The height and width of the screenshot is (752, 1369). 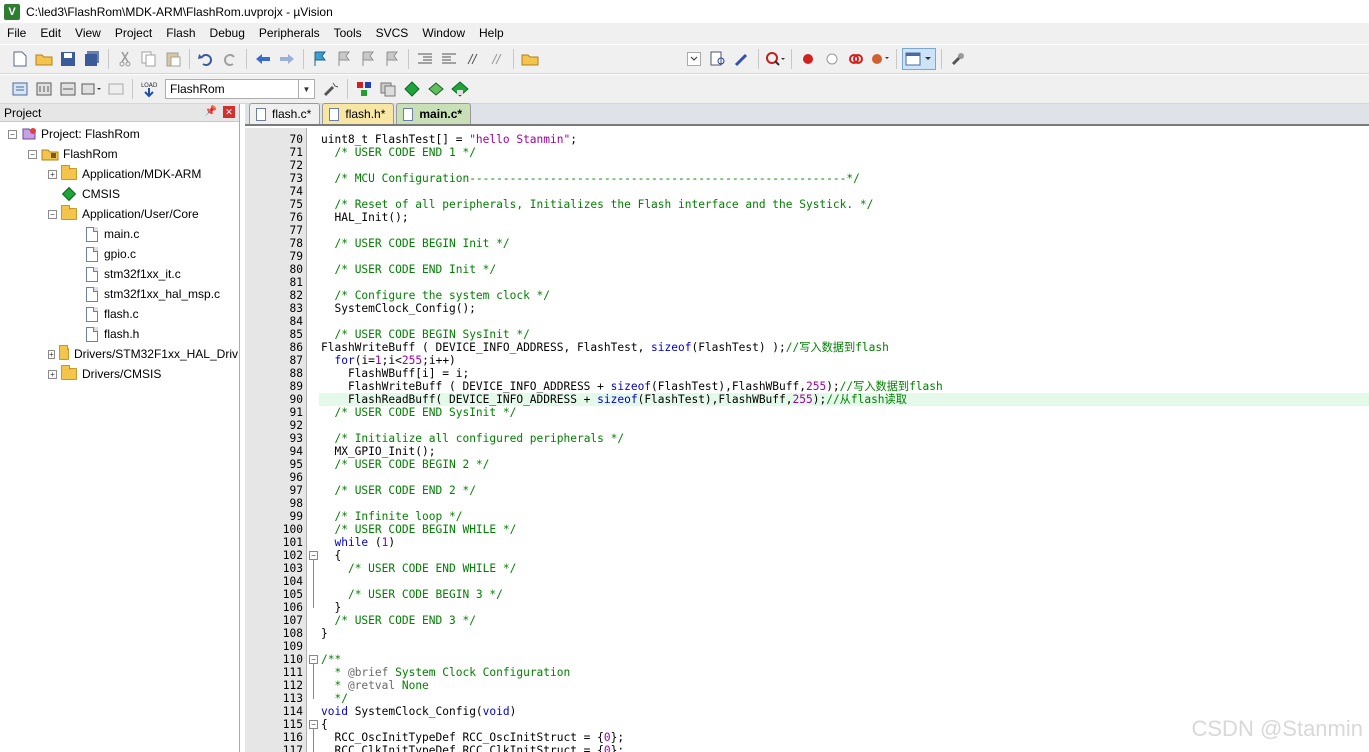 I want to click on code-line: SystemClock_Config();, so click(x=398, y=308).